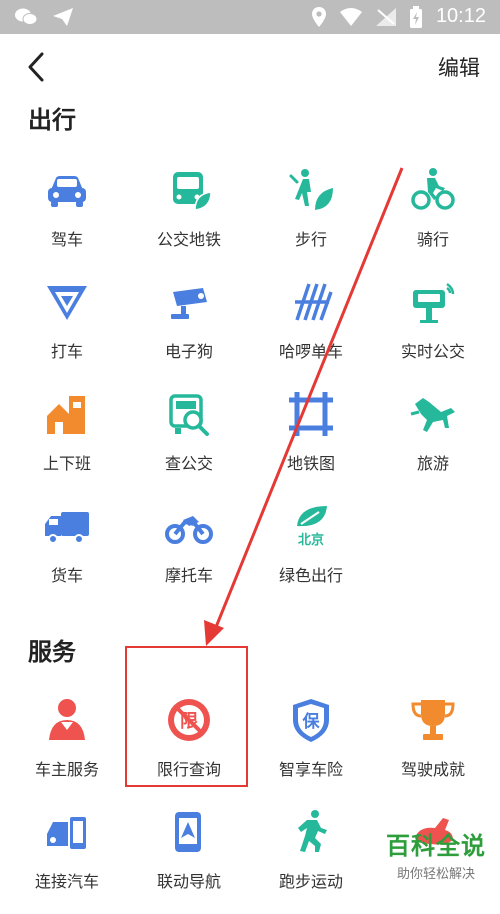 The image size is (500, 914). I want to click on tool-label: 打车, so click(66, 351).